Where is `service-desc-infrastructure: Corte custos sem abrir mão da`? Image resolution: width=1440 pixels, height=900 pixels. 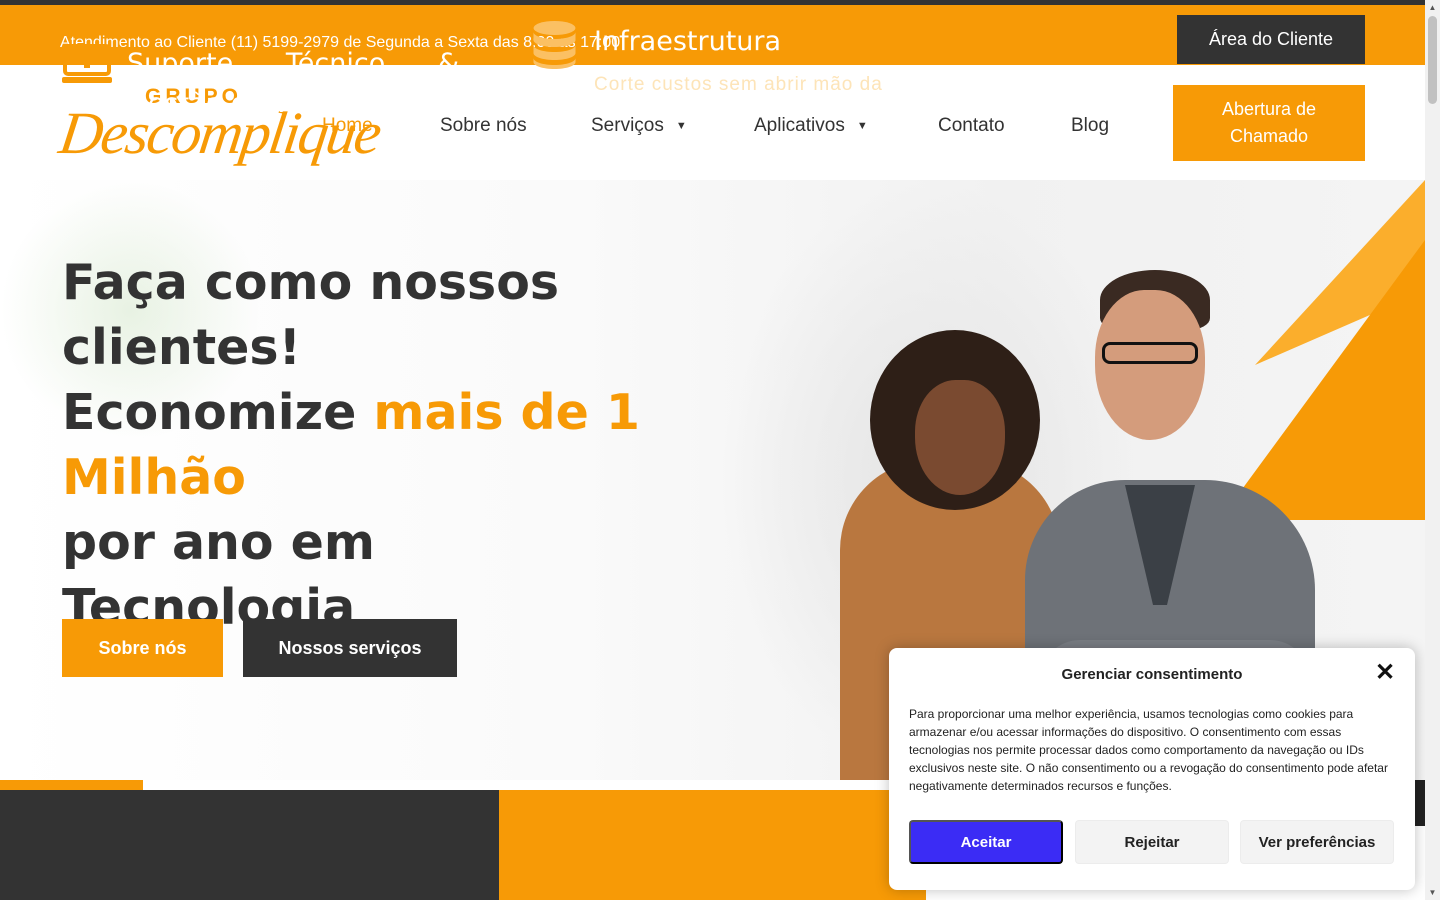
service-desc-infrastructure: Corte custos sem abrir mão da is located at coordinates (738, 84).